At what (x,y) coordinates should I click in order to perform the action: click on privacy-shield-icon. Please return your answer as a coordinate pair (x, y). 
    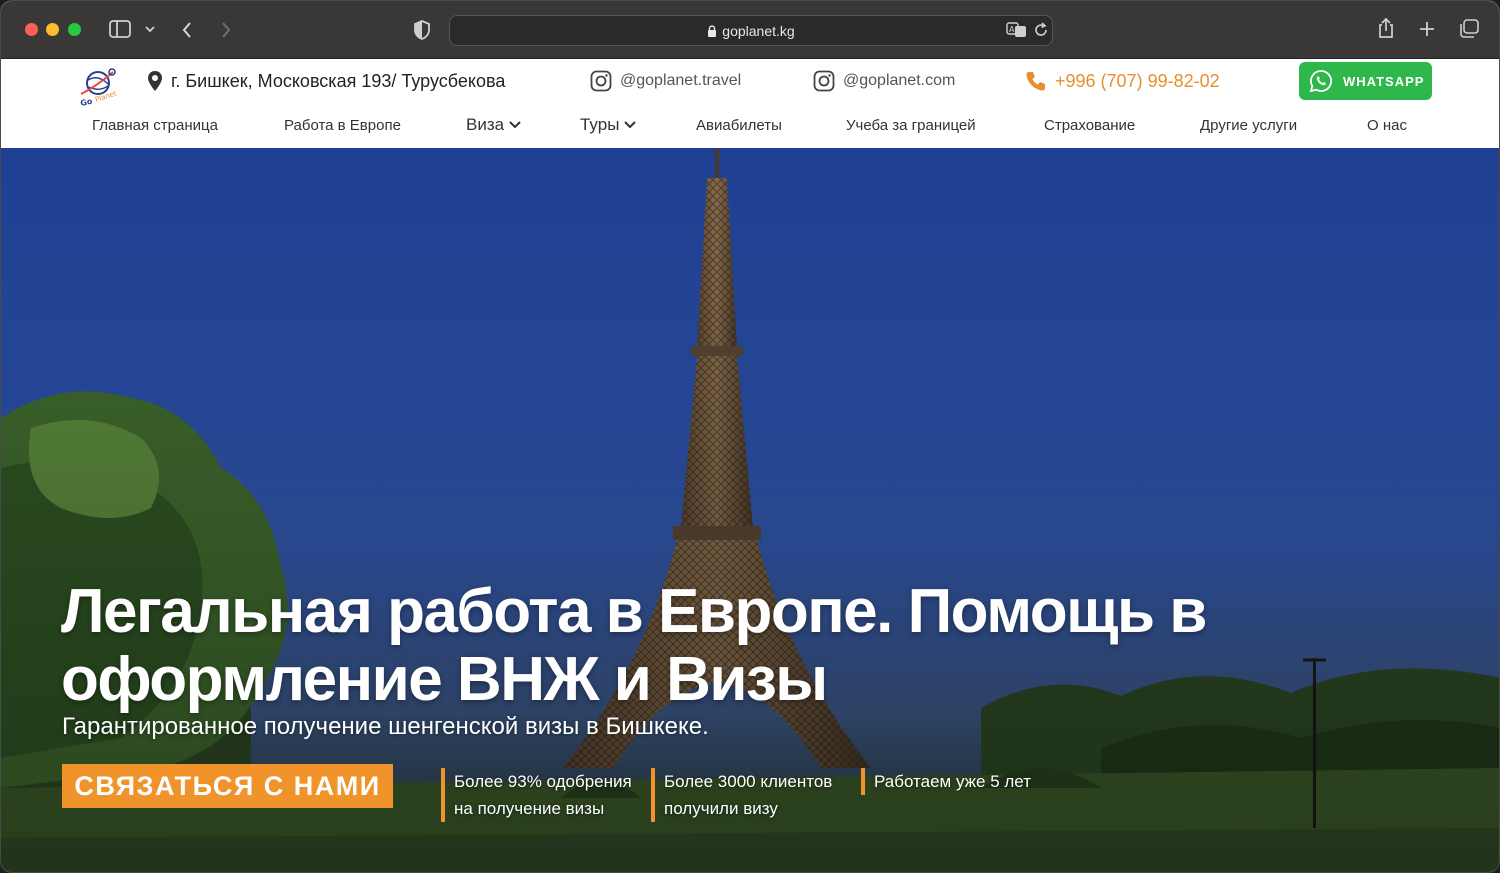
    Looking at the image, I should click on (422, 30).